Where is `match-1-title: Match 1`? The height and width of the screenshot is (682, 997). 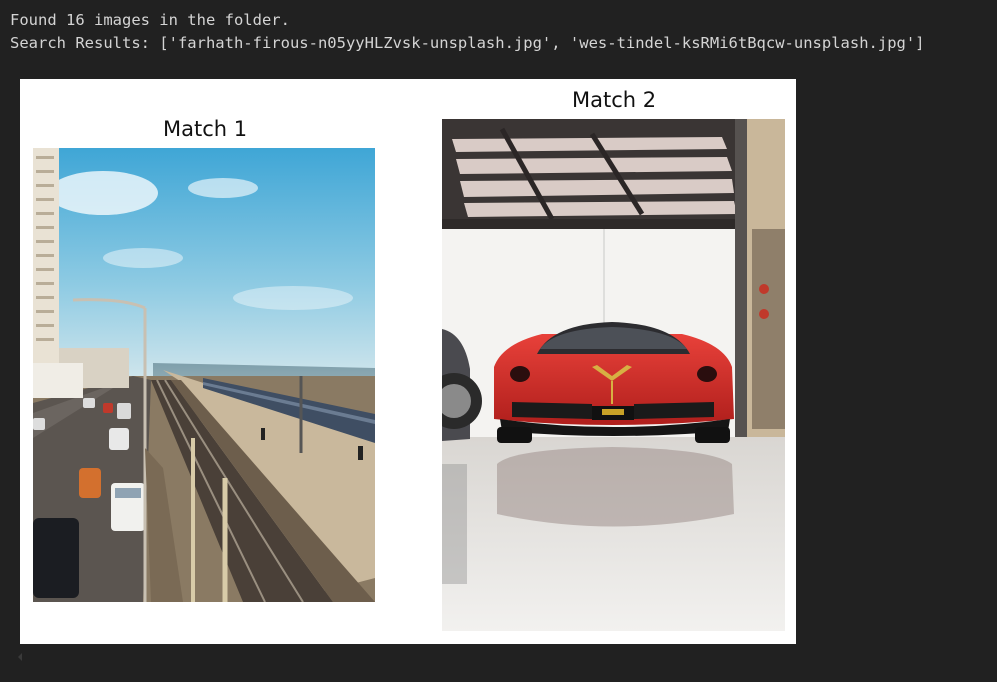
match-1-title: Match 1 is located at coordinates (205, 129).